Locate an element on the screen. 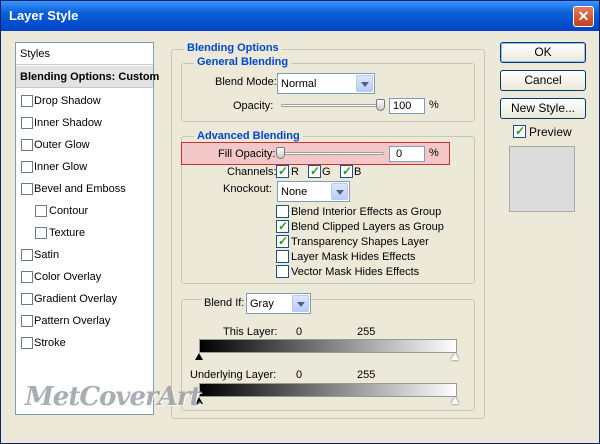 The image size is (600, 444). ok-button: OK is located at coordinates (543, 52).